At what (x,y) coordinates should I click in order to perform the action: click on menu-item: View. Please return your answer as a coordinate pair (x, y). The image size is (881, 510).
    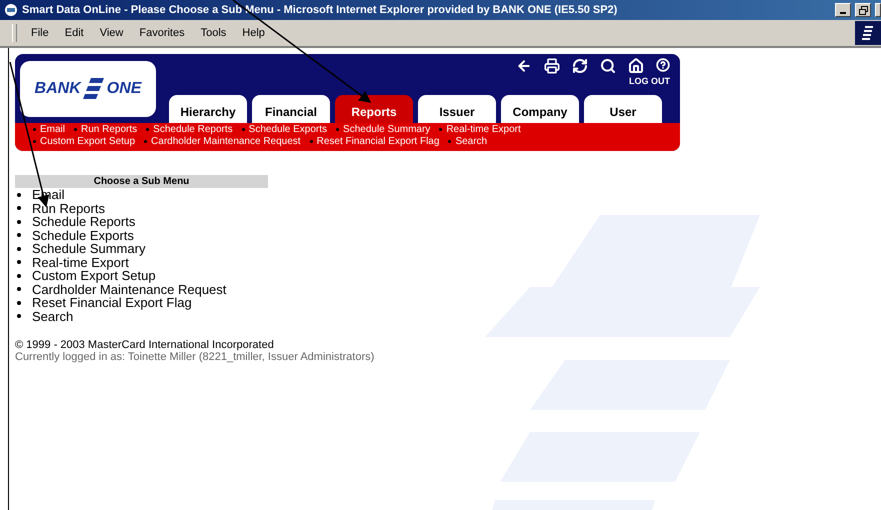
    Looking at the image, I should click on (112, 33).